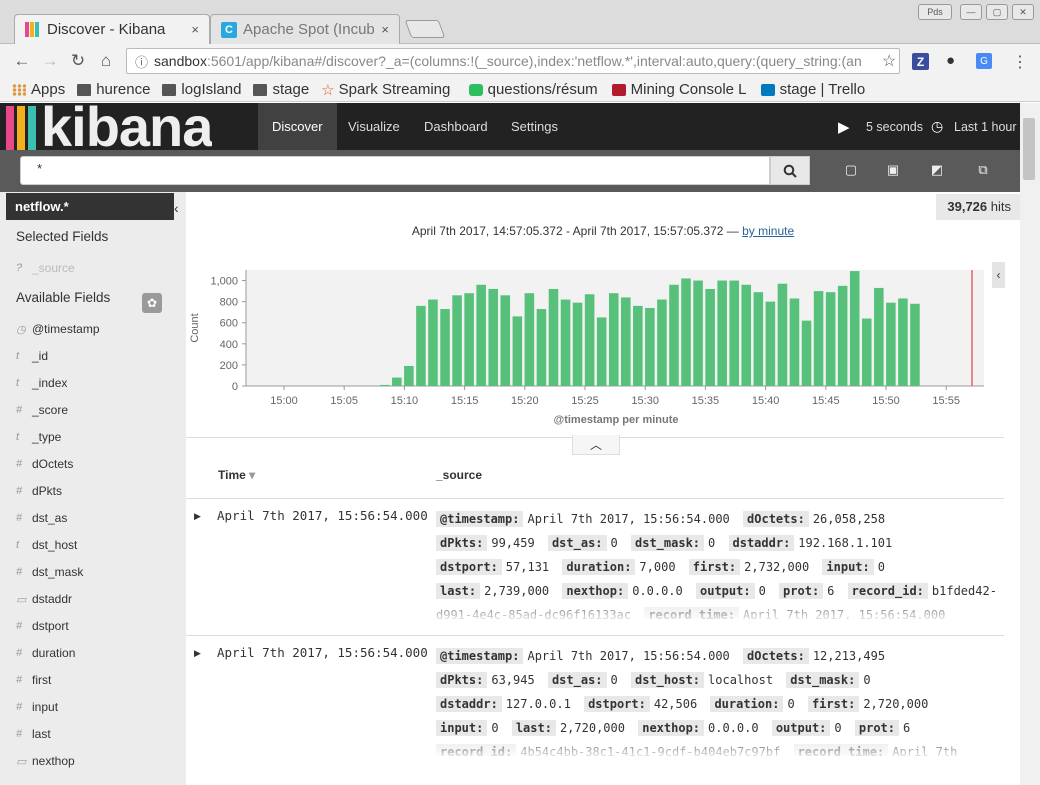  I want to click on field-dstmask: # dst_mask, so click(49, 572).